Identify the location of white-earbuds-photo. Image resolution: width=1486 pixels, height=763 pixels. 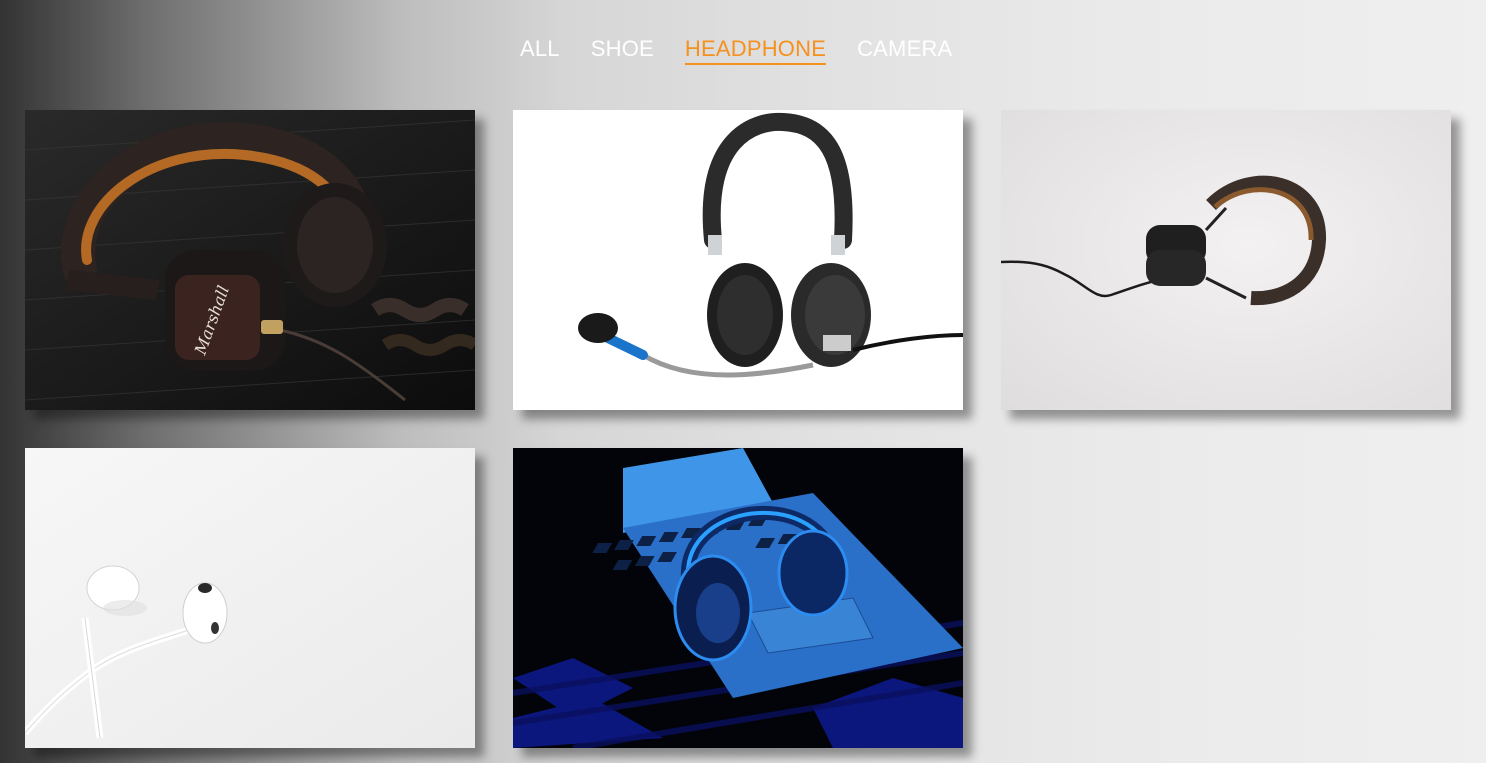
(250, 598).